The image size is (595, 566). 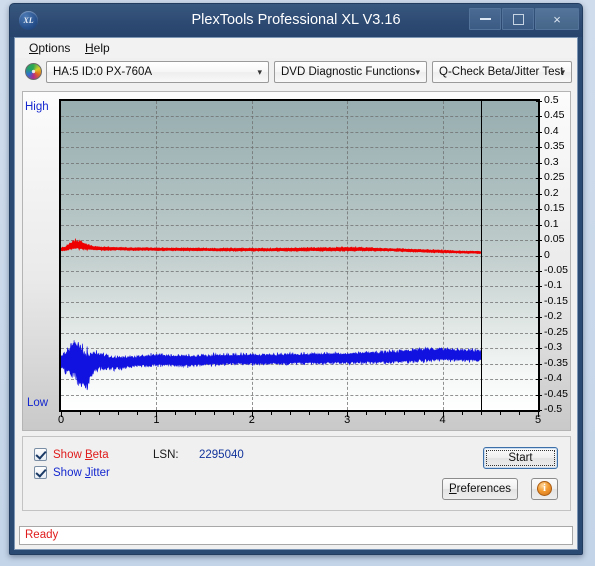 What do you see at coordinates (33, 71) in the screenshot?
I see `disc-icon` at bounding box center [33, 71].